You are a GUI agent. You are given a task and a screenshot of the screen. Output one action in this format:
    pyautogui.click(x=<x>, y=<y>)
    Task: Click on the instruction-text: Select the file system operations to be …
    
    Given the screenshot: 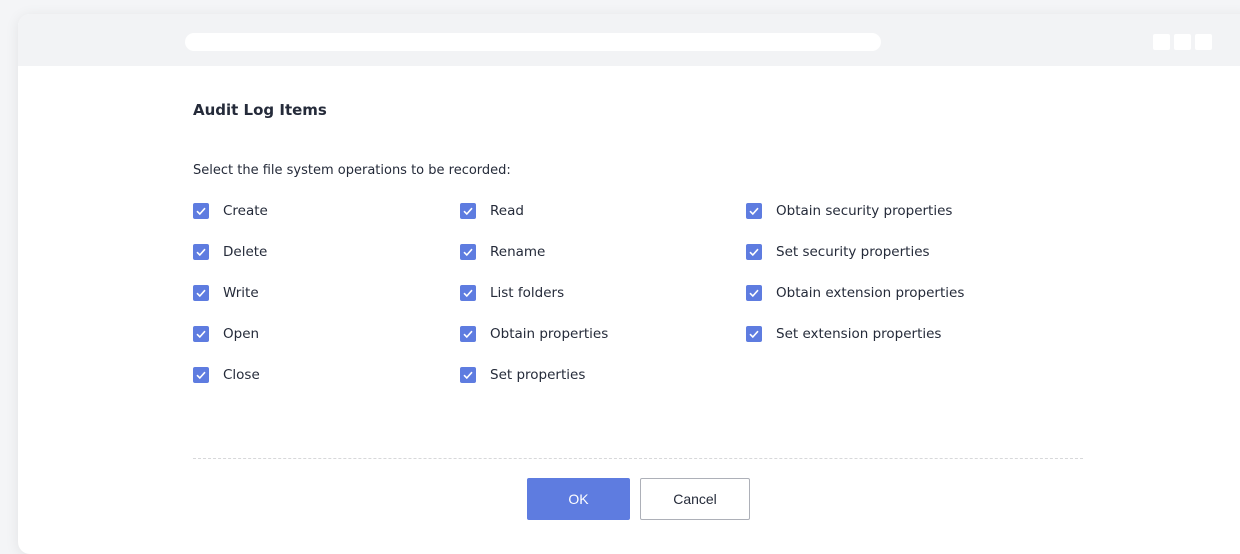 What is the action you would take?
    pyautogui.click(x=352, y=170)
    